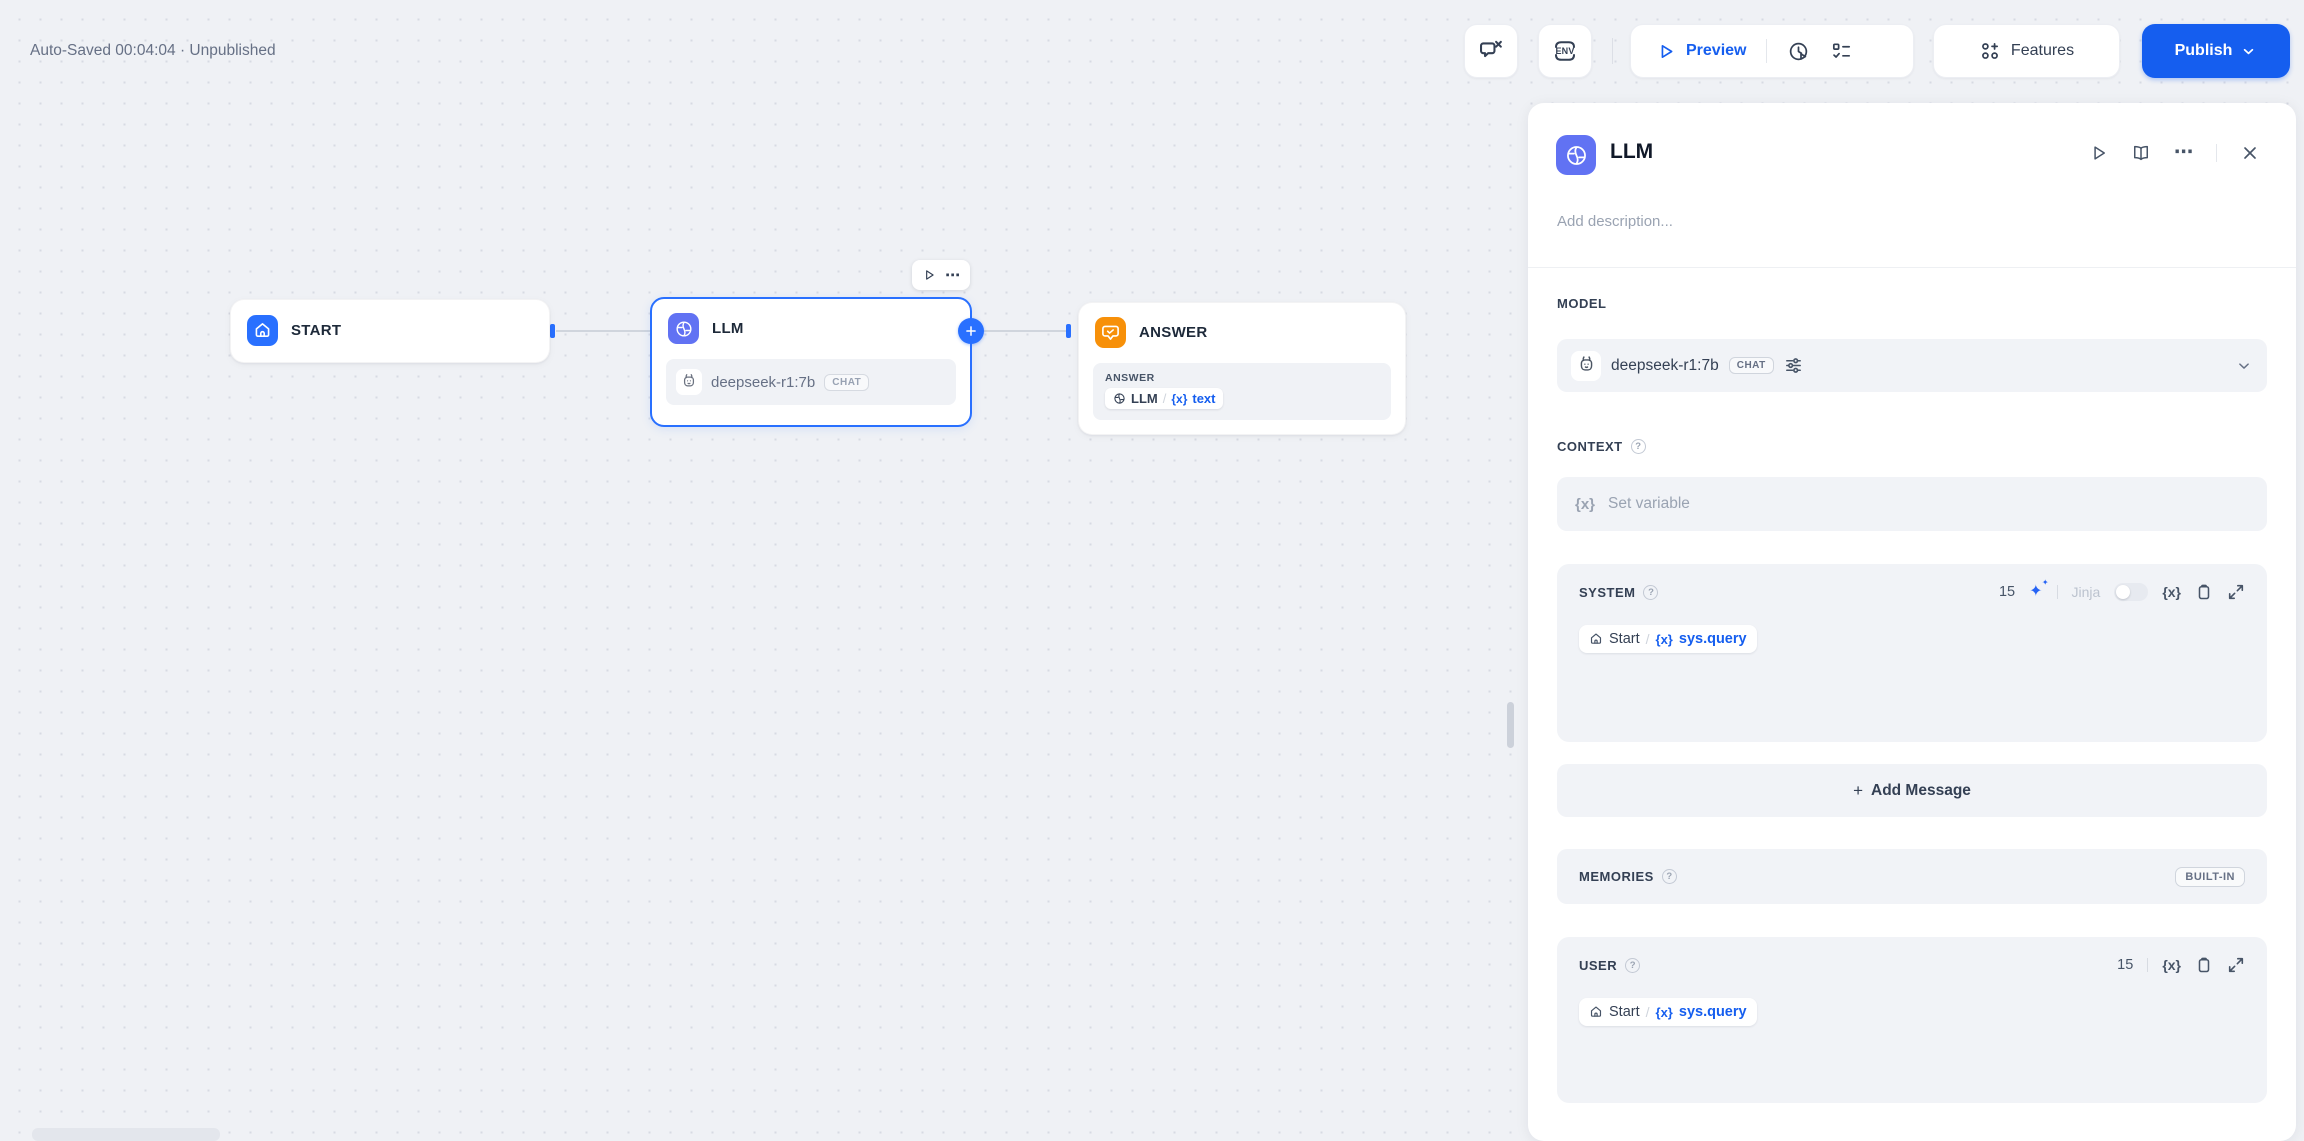 This screenshot has height=1141, width=2304. What do you see at coordinates (126, 1134) in the screenshot?
I see `horizontal-scrollbar` at bounding box center [126, 1134].